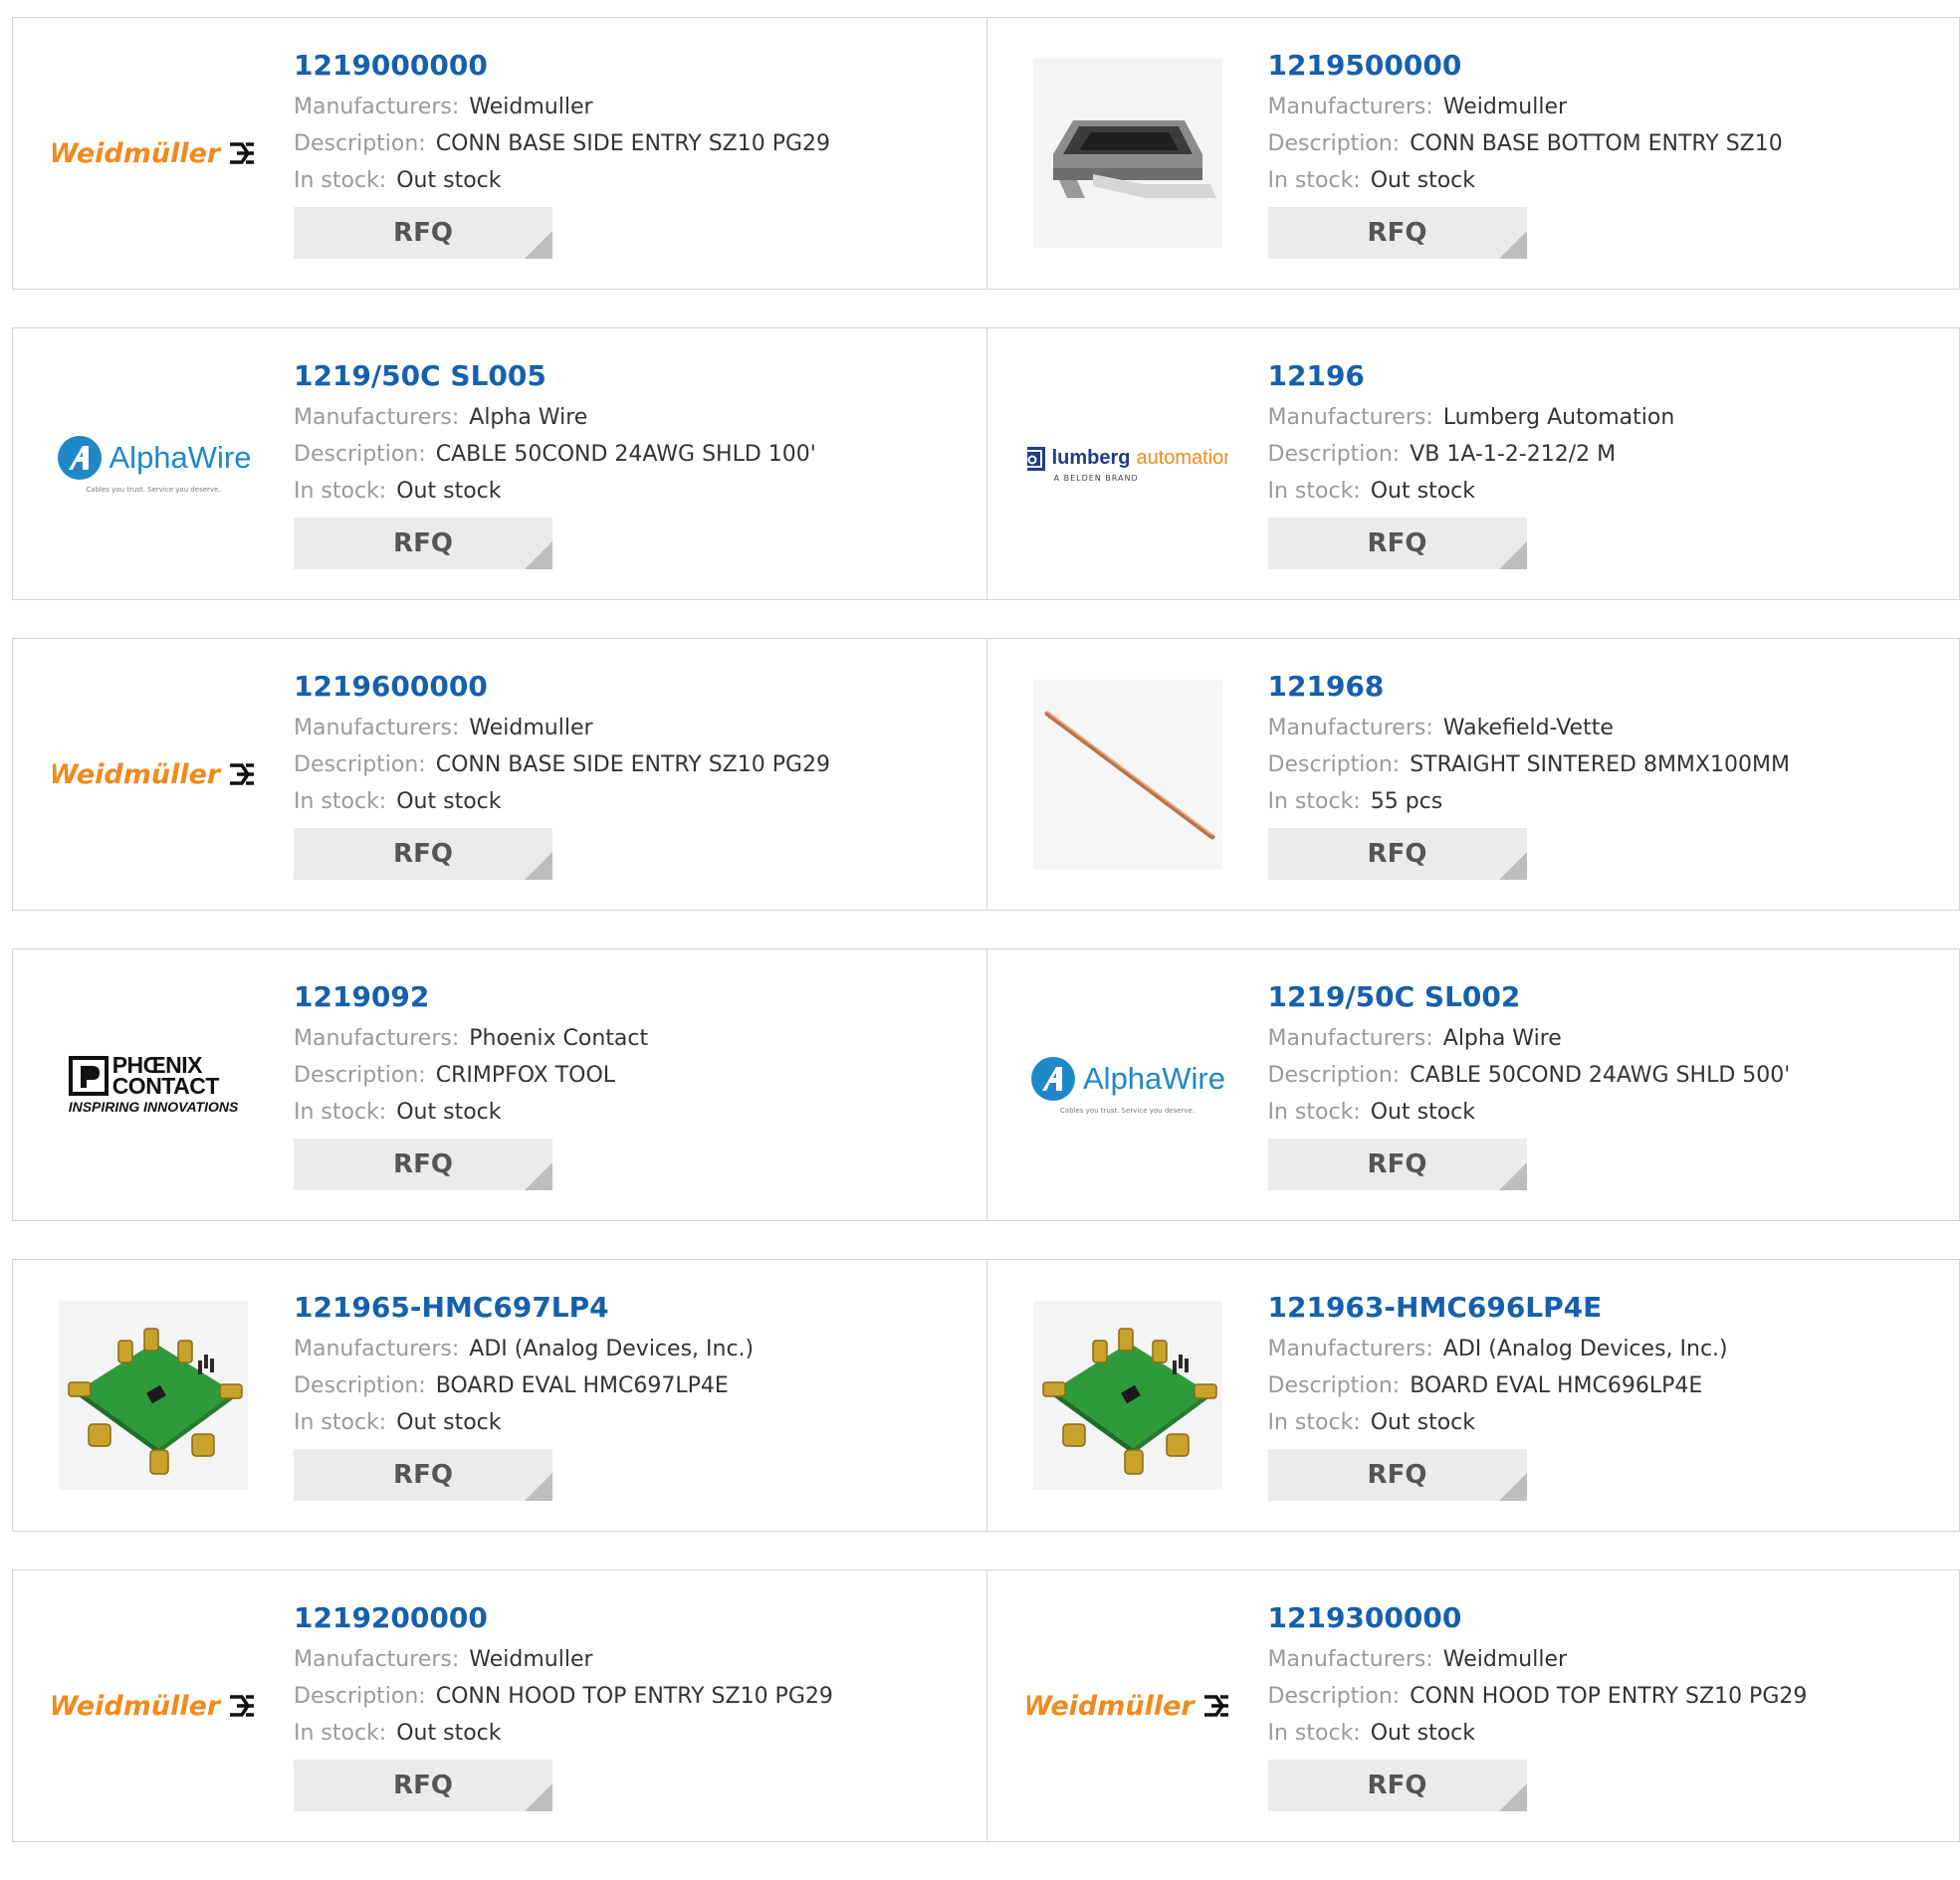 Image resolution: width=1960 pixels, height=1880 pixels. What do you see at coordinates (524, 1349) in the screenshot?
I see `manufacturer-line: Manufacturers: ADI (Analog Devices, Inc.)` at bounding box center [524, 1349].